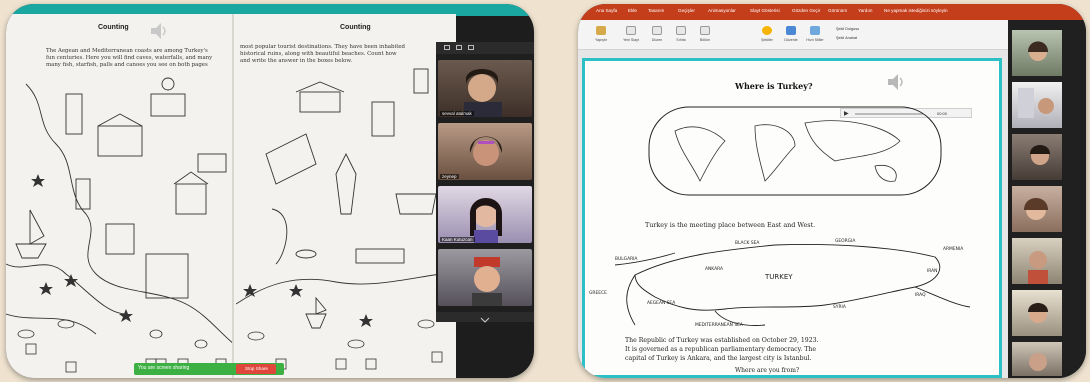 This screenshot has width=1090, height=382. I want to click on panel-scroll-down, so click(485, 317).